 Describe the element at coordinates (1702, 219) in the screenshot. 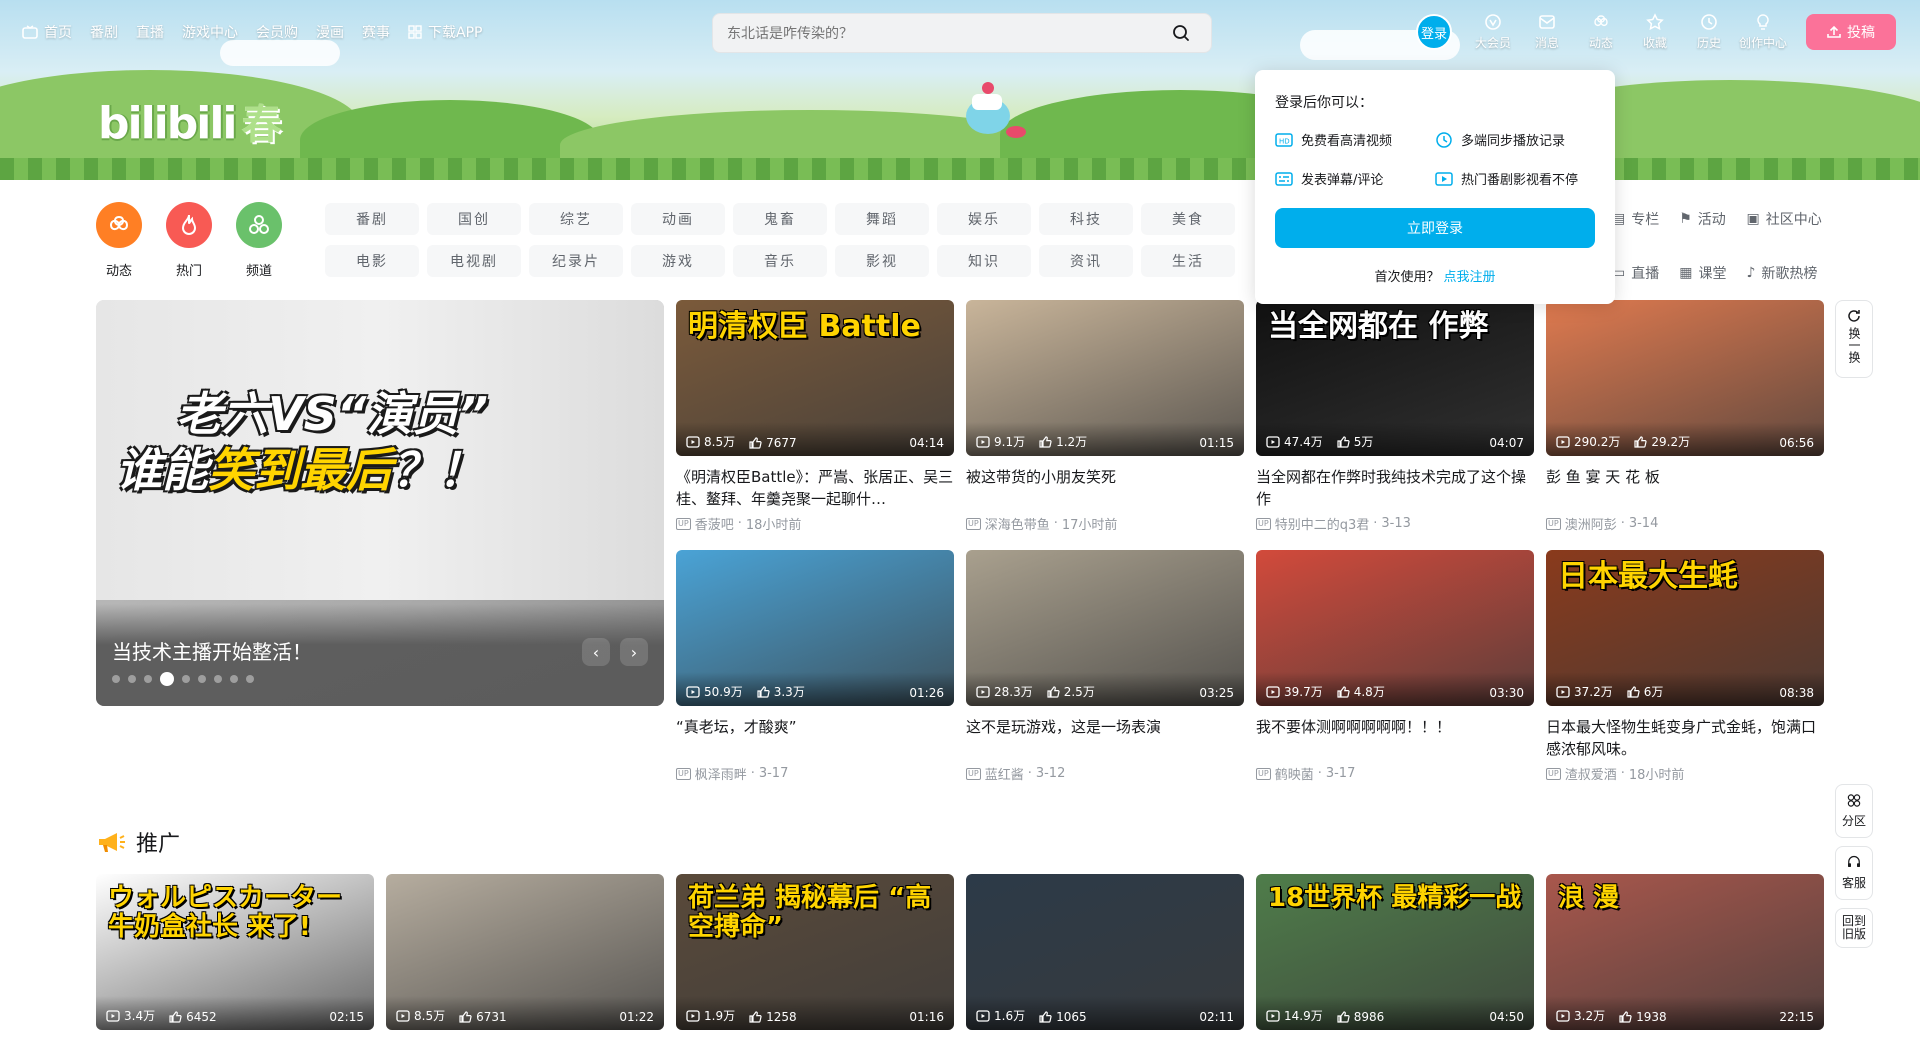

I see `link-activity: ⚑ 活动` at that location.